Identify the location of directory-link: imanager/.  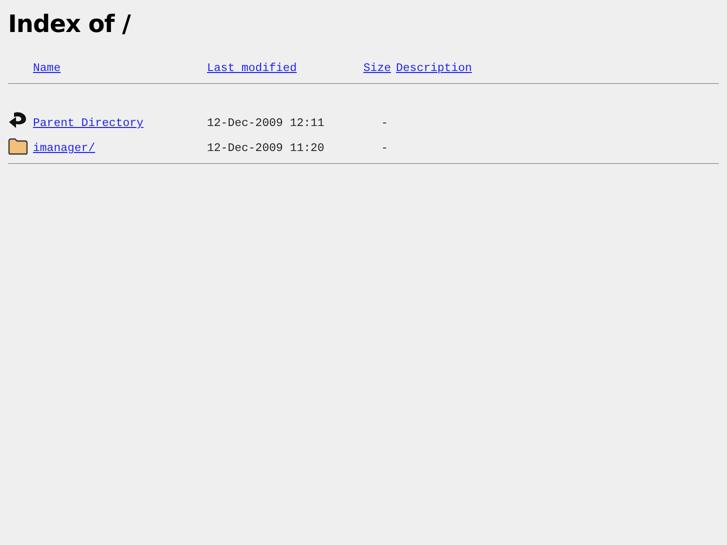
(120, 148).